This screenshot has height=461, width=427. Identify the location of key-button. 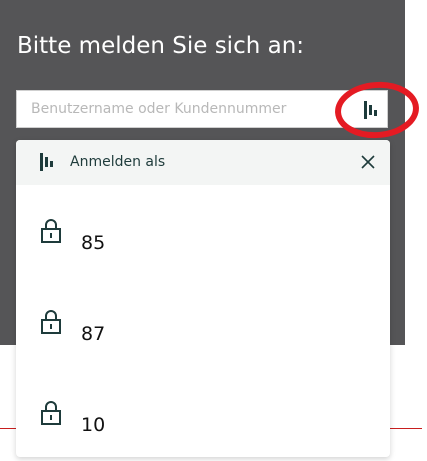
(370, 110).